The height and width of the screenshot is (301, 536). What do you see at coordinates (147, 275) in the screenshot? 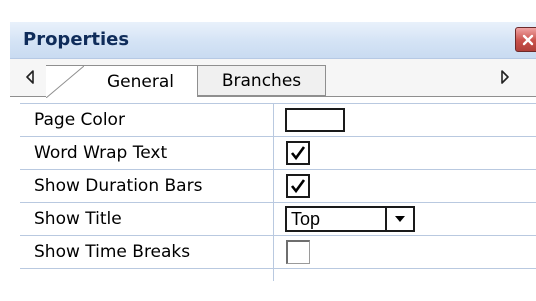
I see `property-name-empty` at bounding box center [147, 275].